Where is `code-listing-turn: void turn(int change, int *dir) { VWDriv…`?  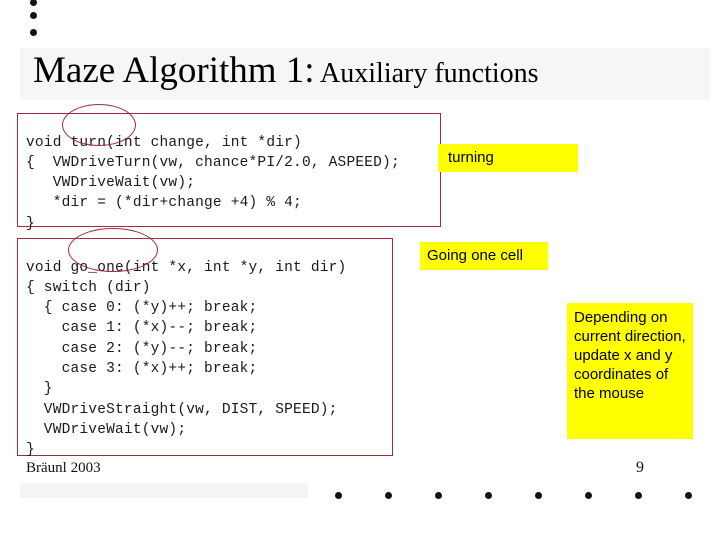
code-listing-turn: void turn(int change, int *dir) { VWDriv… is located at coordinates (213, 183).